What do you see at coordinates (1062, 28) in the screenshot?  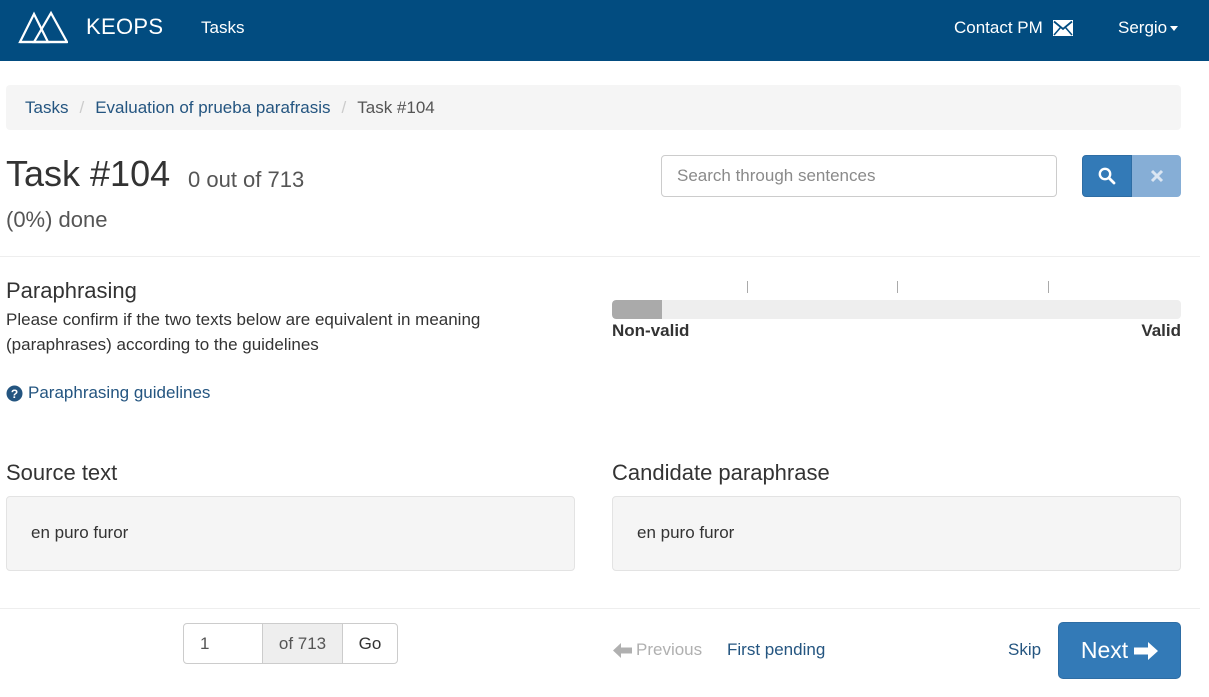 I see `envelope-icon` at bounding box center [1062, 28].